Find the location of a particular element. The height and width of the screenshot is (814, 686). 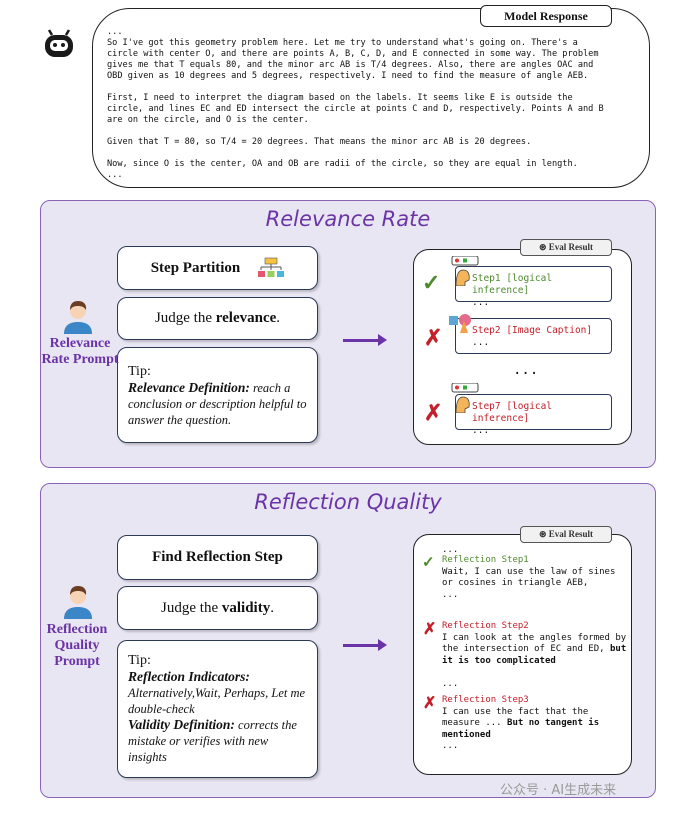

step-label: Reflection Step3 is located at coordinates (485, 700).